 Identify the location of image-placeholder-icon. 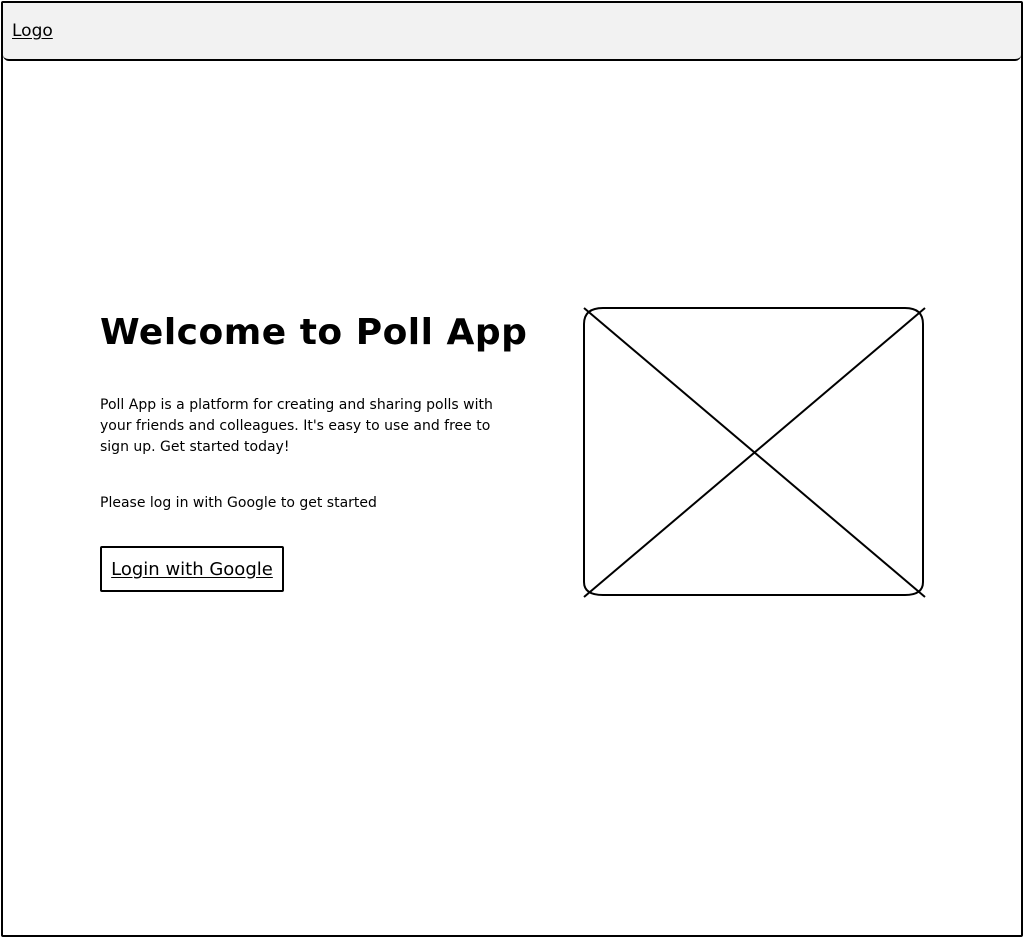
(754, 452).